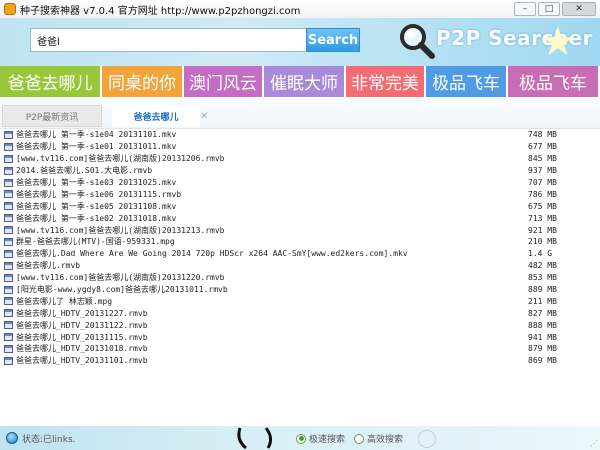 This screenshot has width=600, height=450. Describe the element at coordinates (305, 81) in the screenshot. I see `keyword-button: 催眠大师` at that location.